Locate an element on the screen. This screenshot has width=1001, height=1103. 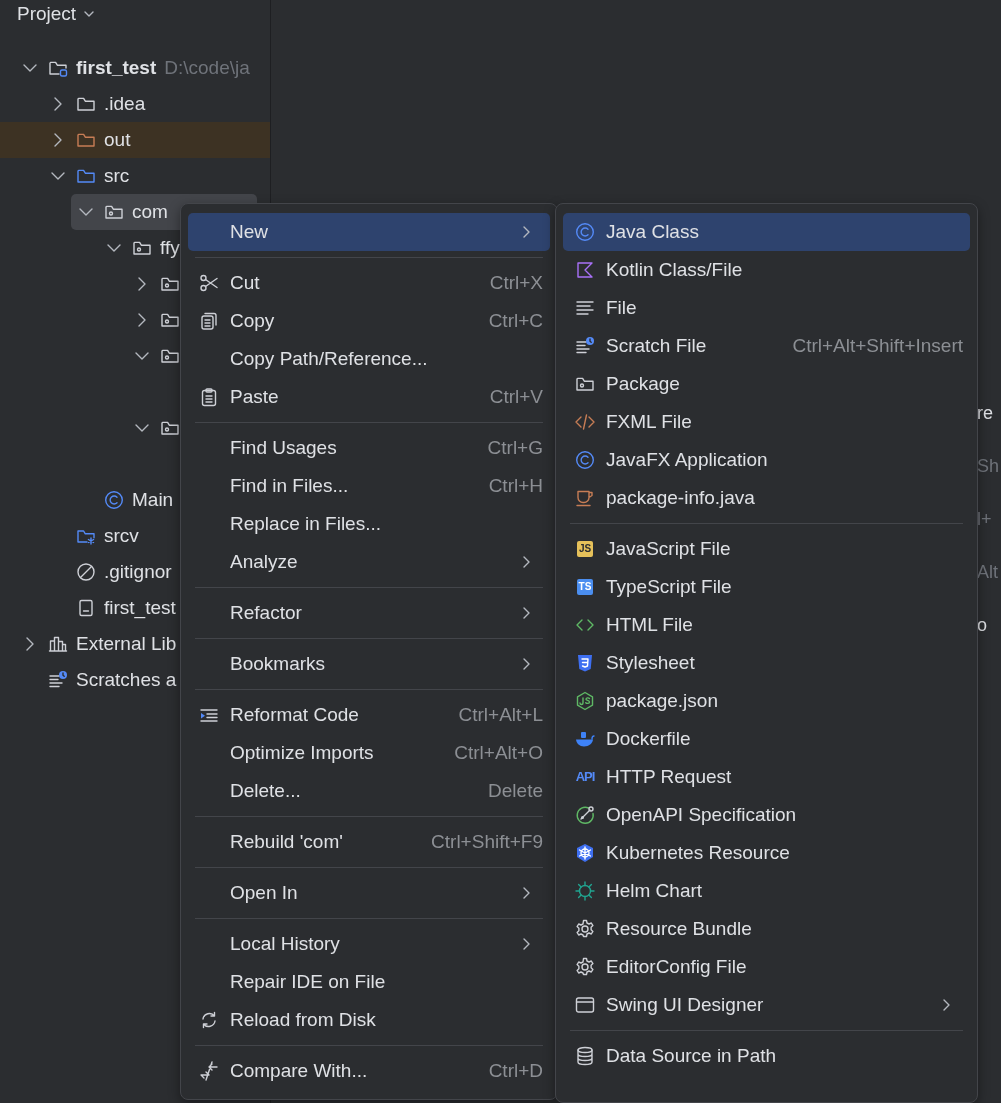
menu-item: Kotlin Class/File is located at coordinates (766, 270).